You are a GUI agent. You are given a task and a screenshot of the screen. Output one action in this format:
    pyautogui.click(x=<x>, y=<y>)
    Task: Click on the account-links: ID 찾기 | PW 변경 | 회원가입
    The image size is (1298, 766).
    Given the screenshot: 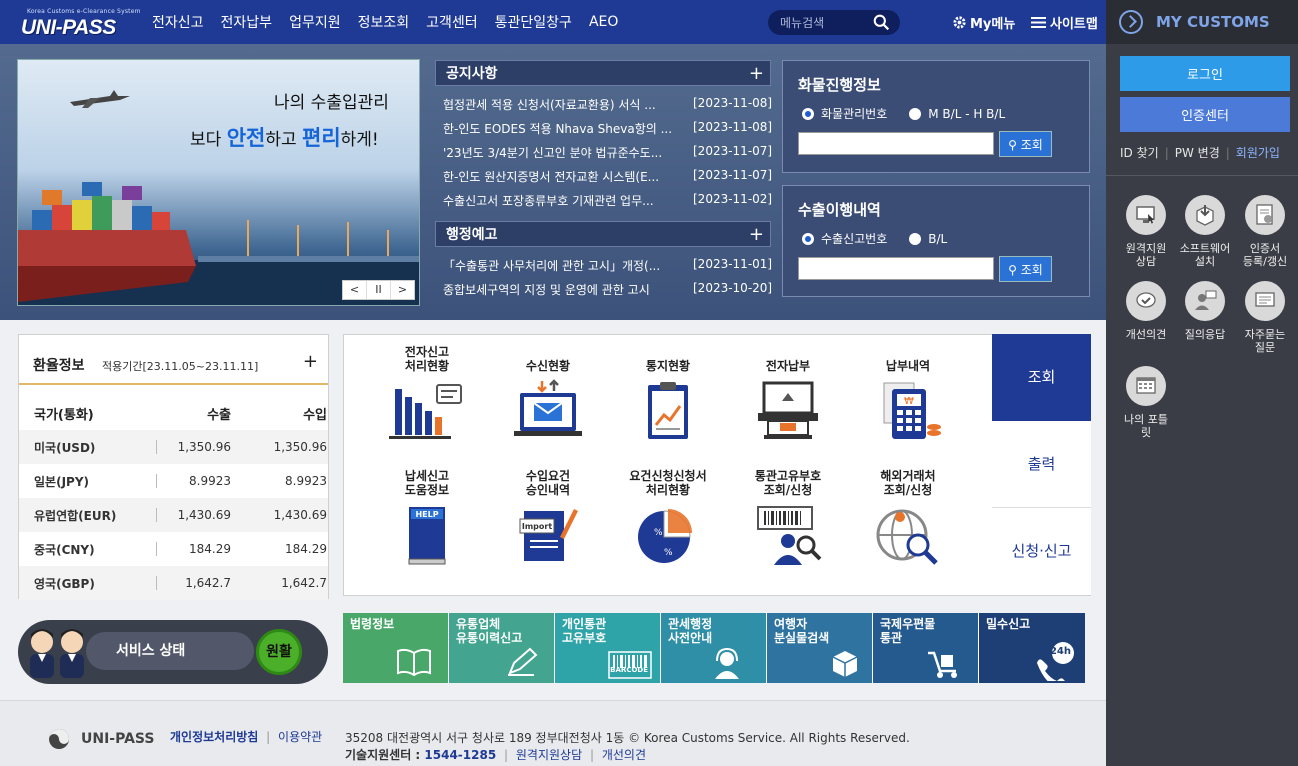 What is the action you would take?
    pyautogui.click(x=1200, y=152)
    